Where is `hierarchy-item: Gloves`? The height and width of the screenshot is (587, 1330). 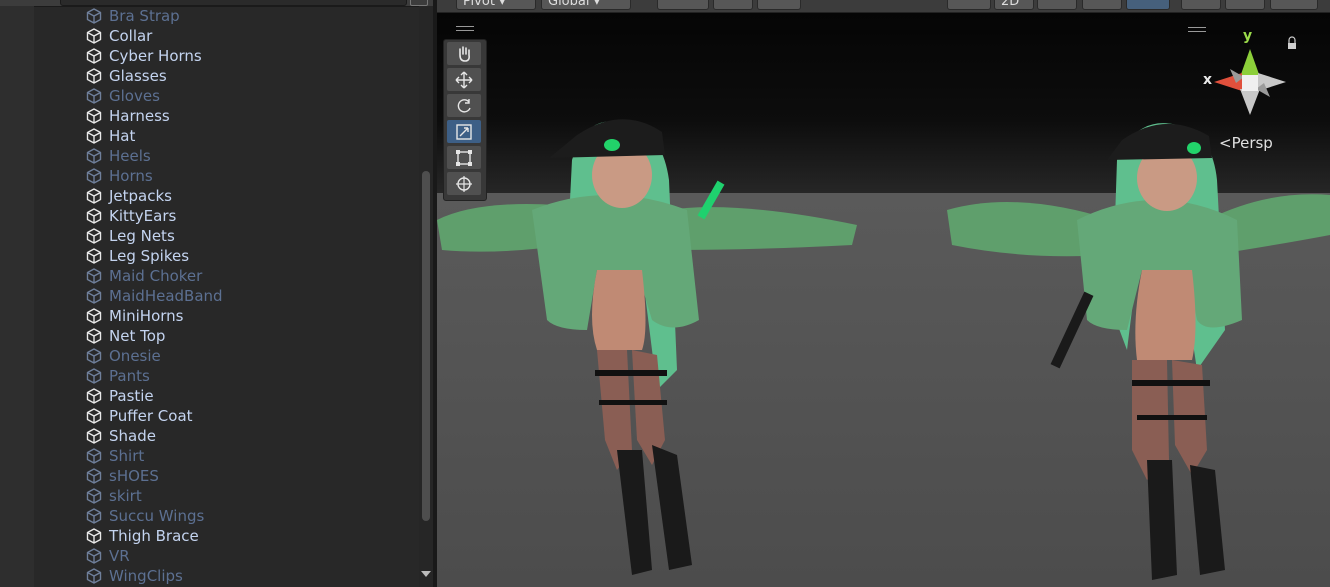 hierarchy-item: Gloves is located at coordinates (251, 96).